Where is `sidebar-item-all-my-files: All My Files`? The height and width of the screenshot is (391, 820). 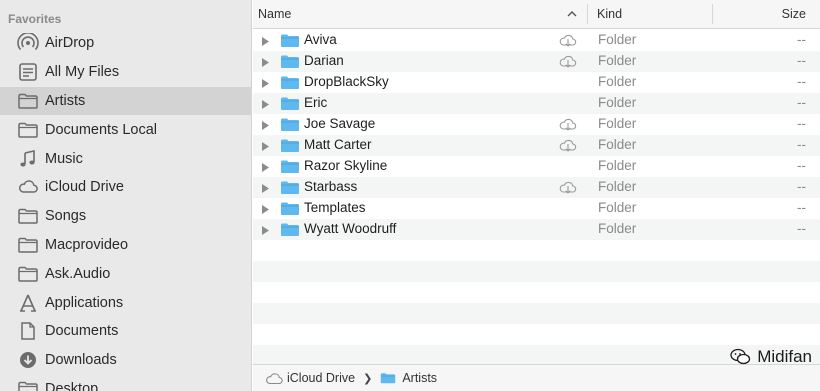
sidebar-item-all-my-files: All My Files is located at coordinates (125, 72).